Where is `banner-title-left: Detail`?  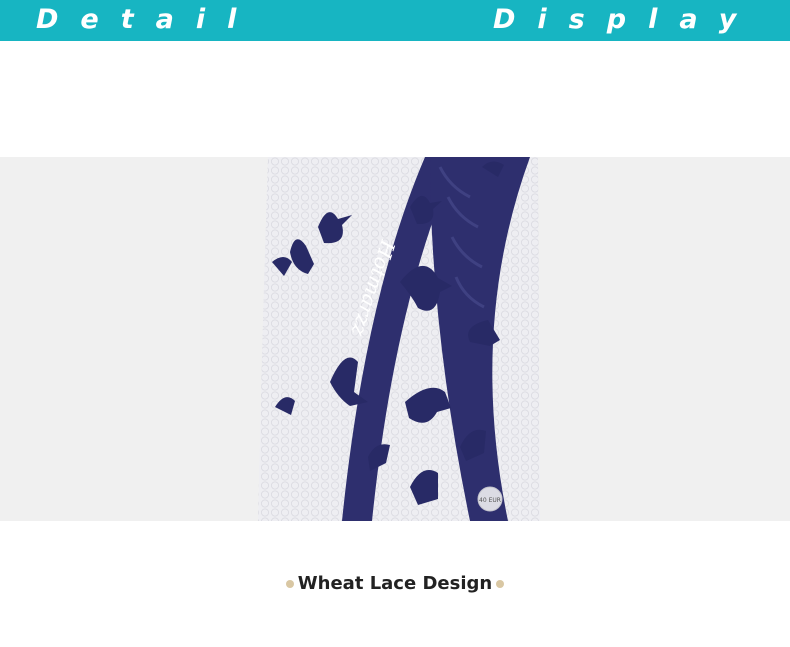
banner-title-left: Detail is located at coordinates (147, 19).